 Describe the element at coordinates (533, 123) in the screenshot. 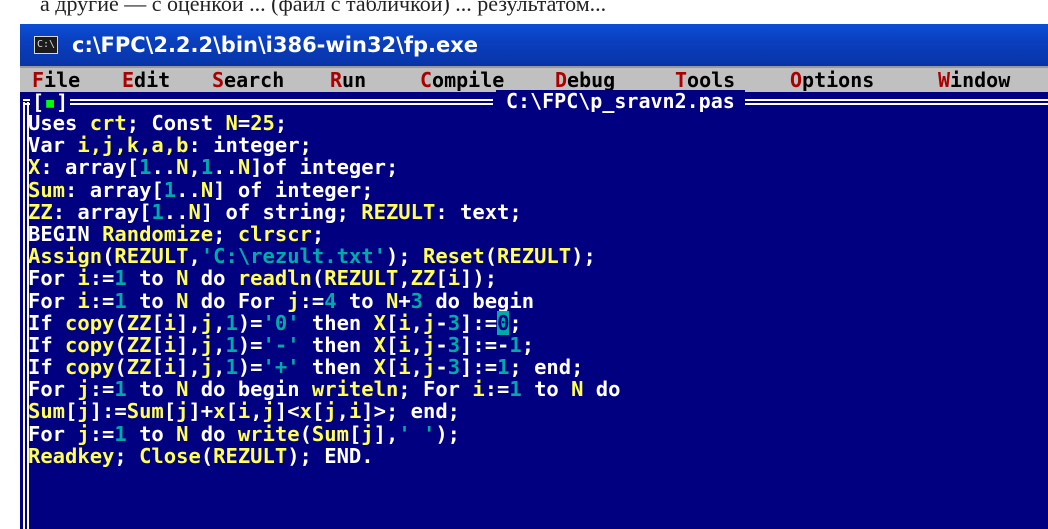

I see `code-line: Uses crt; Const N=25;` at that location.